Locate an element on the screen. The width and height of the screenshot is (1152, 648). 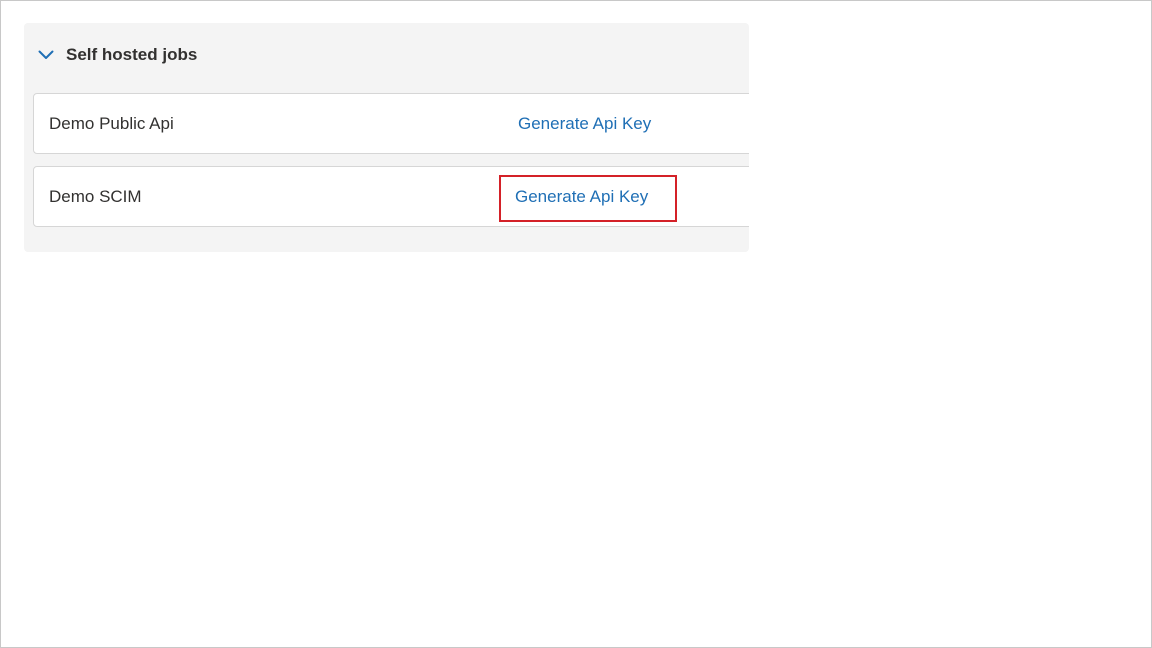
section-title: Self hosted jobs is located at coordinates (132, 54).